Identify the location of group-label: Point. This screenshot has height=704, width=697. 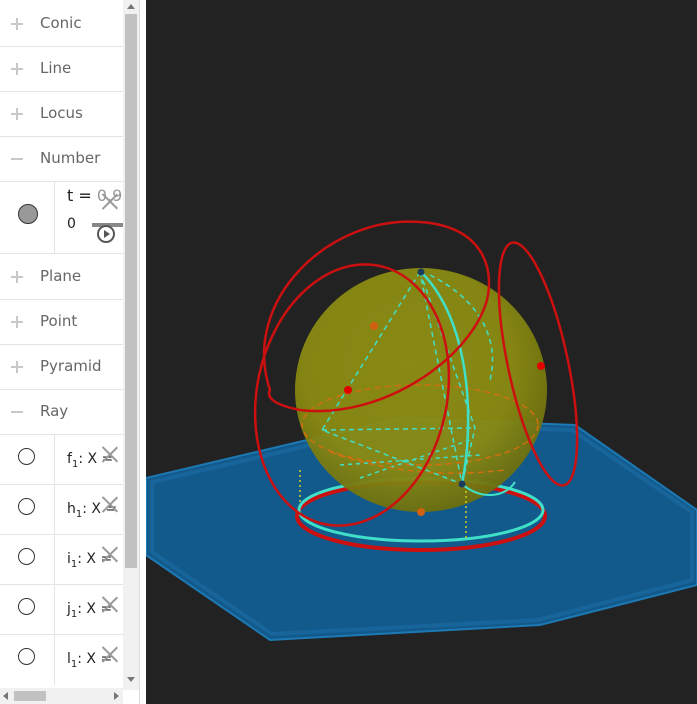
(59, 321).